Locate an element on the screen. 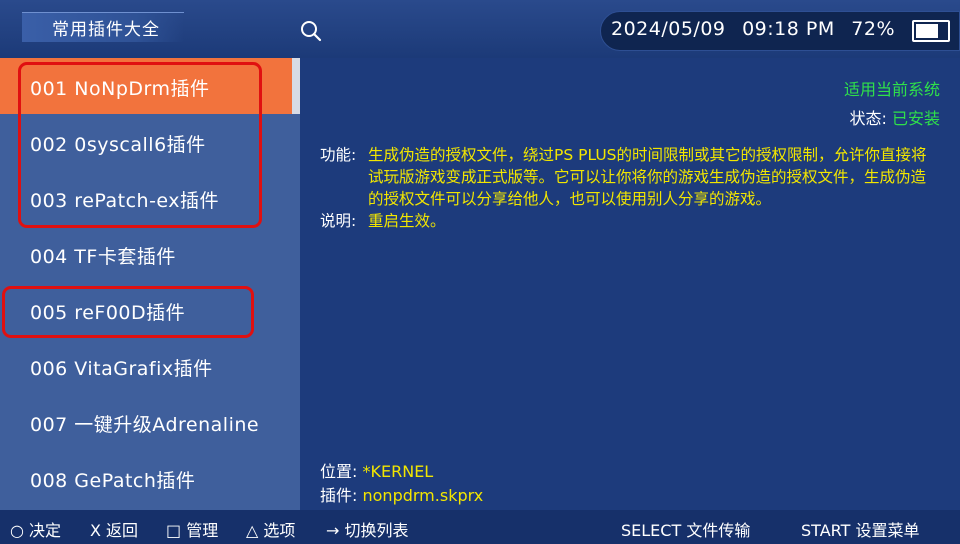  list-item: 007 一键升级Adrenaline is located at coordinates (146, 422).